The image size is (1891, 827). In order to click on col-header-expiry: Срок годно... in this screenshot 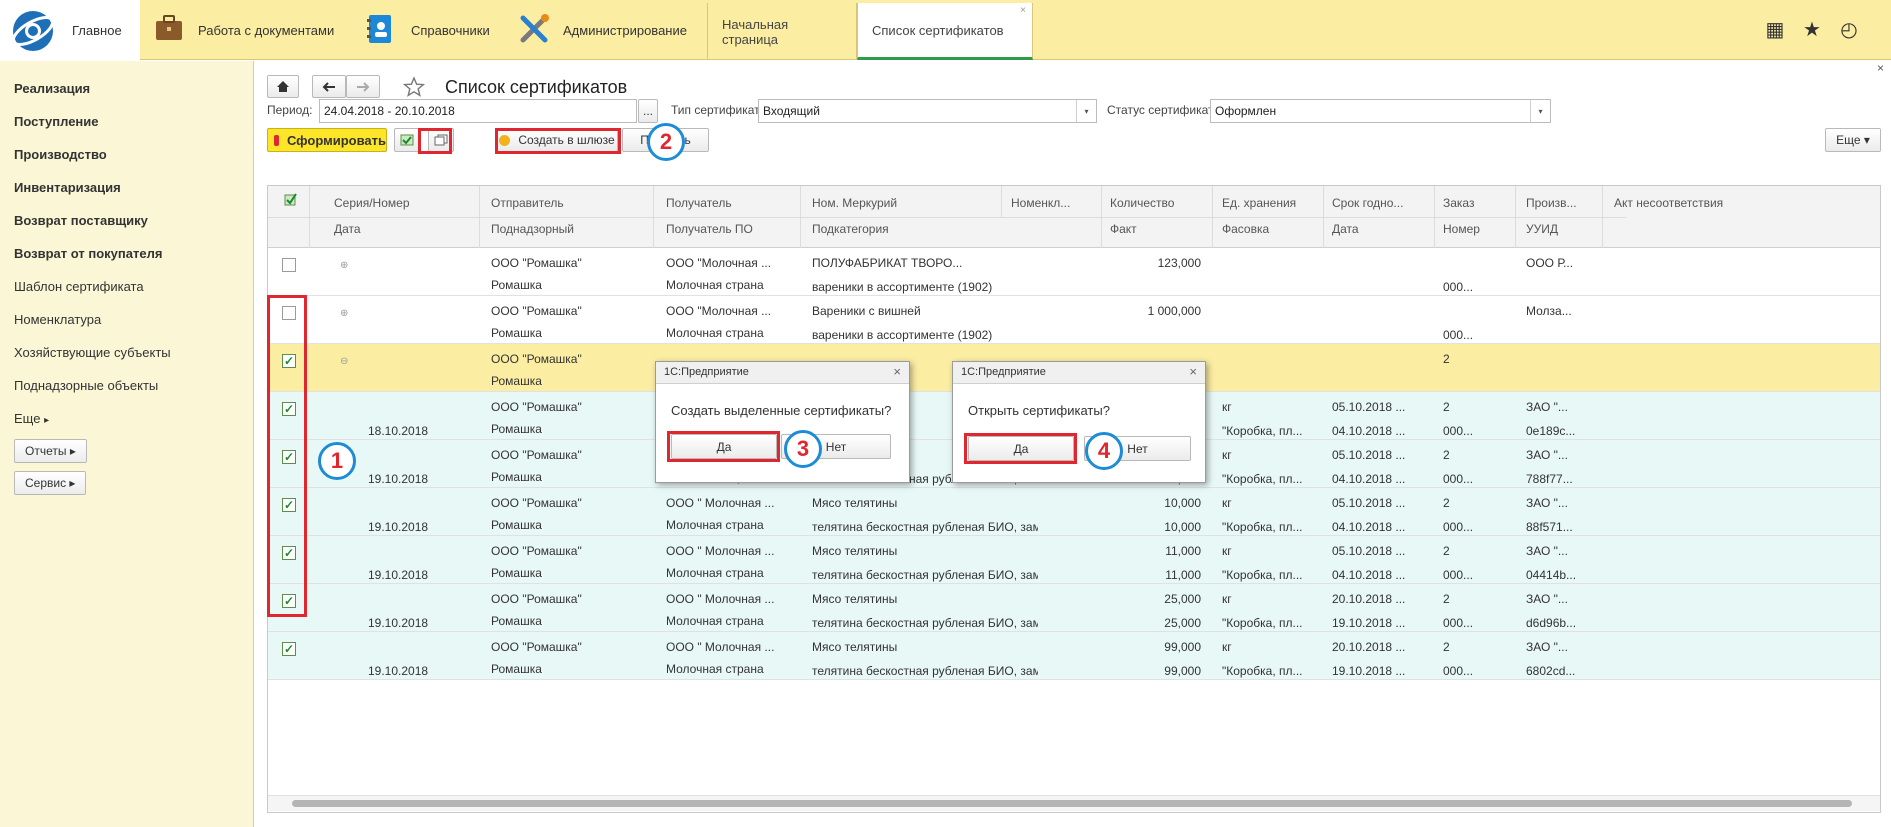, I will do `click(1367, 203)`.